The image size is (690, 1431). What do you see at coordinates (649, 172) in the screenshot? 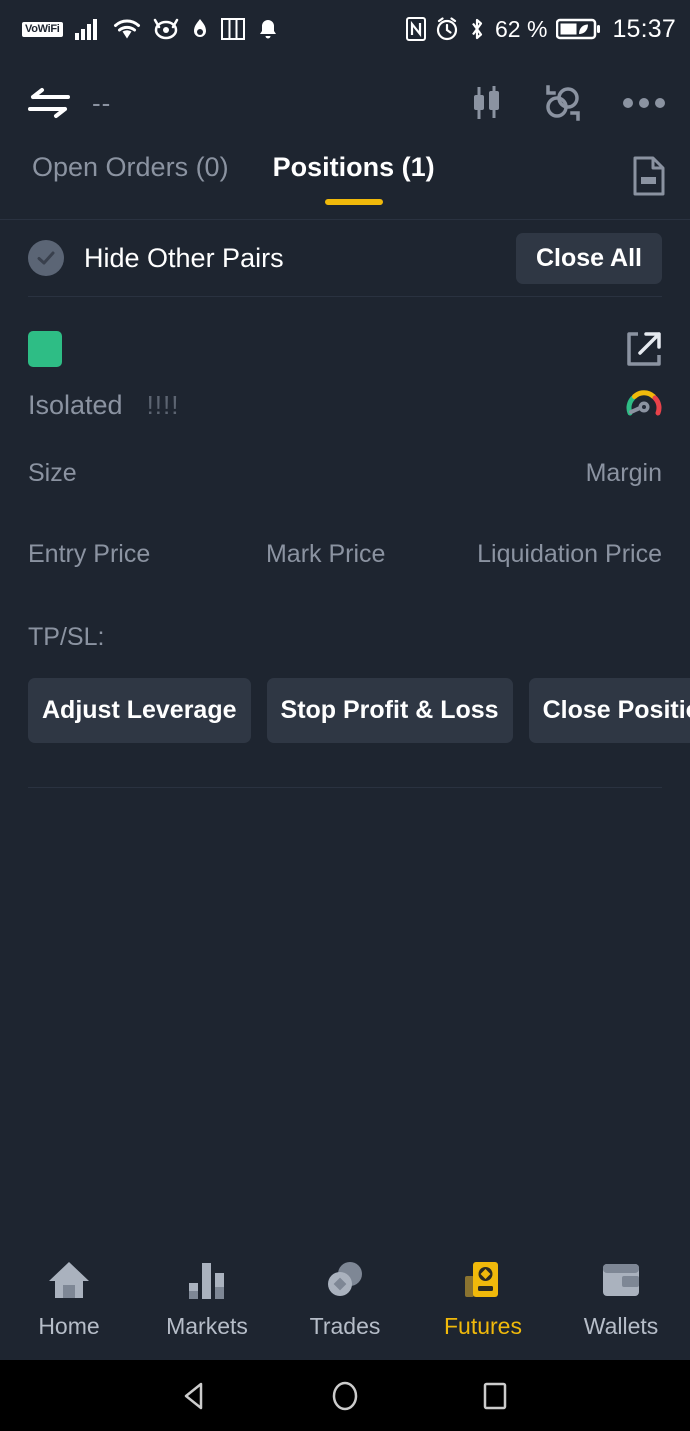
I see `order-history-icon` at bounding box center [649, 172].